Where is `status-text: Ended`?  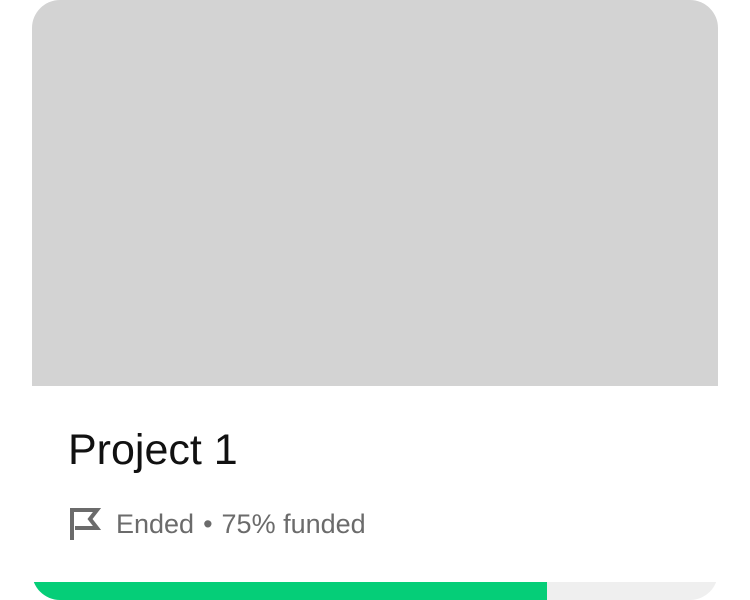 status-text: Ended is located at coordinates (155, 523).